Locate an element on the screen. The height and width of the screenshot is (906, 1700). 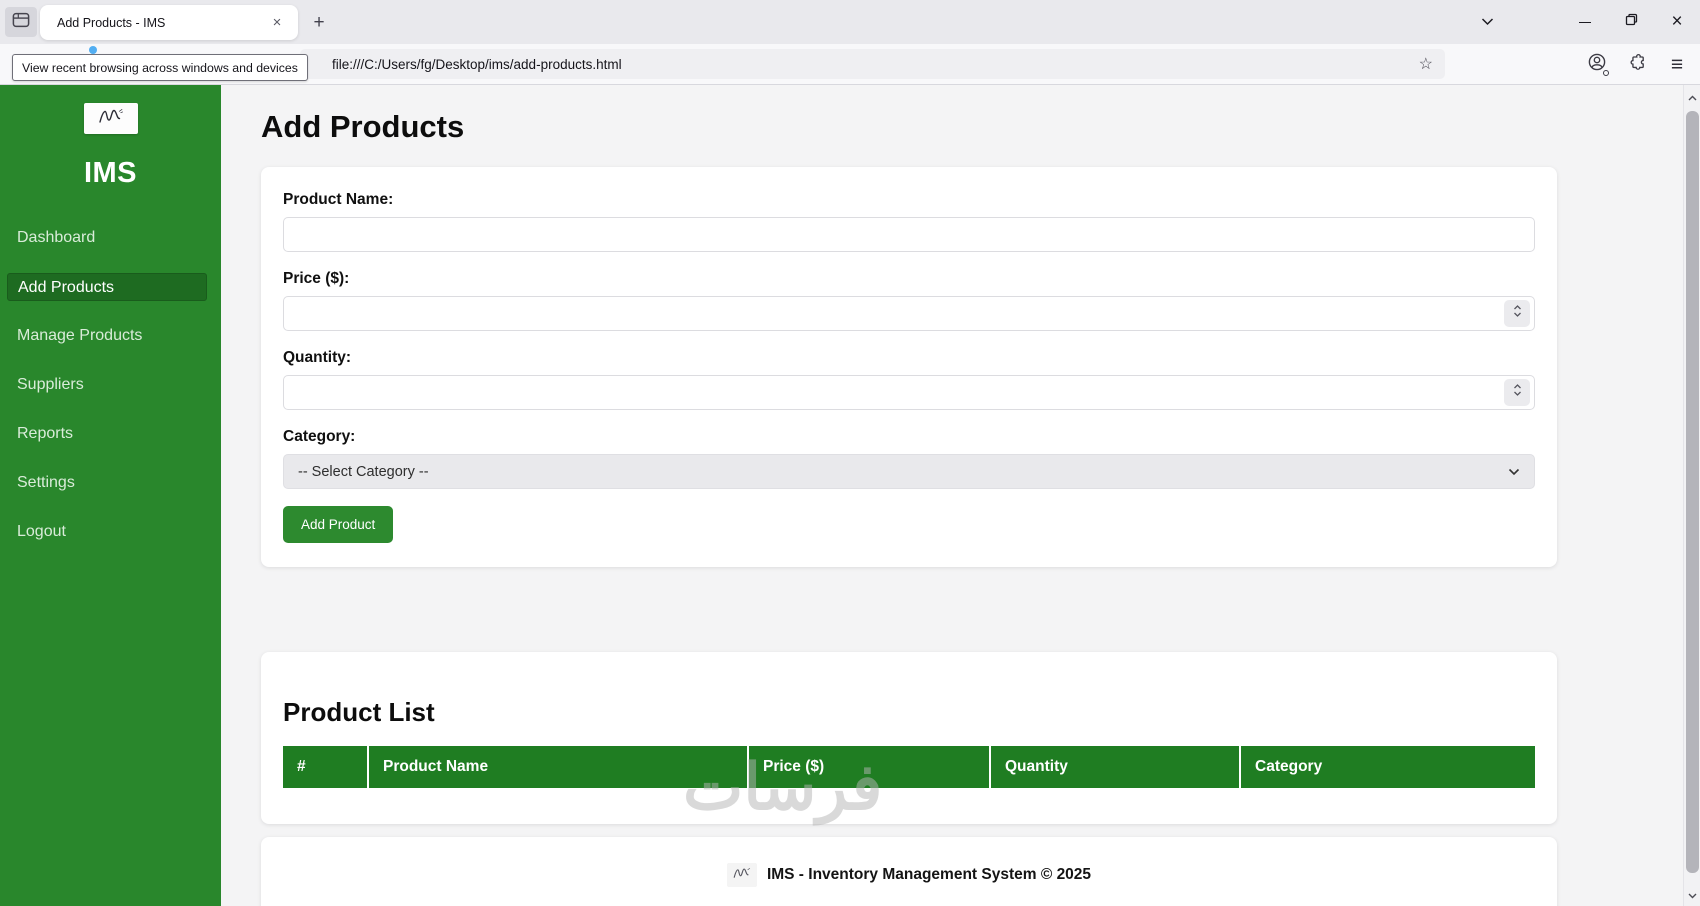
product-name-input is located at coordinates (909, 234).